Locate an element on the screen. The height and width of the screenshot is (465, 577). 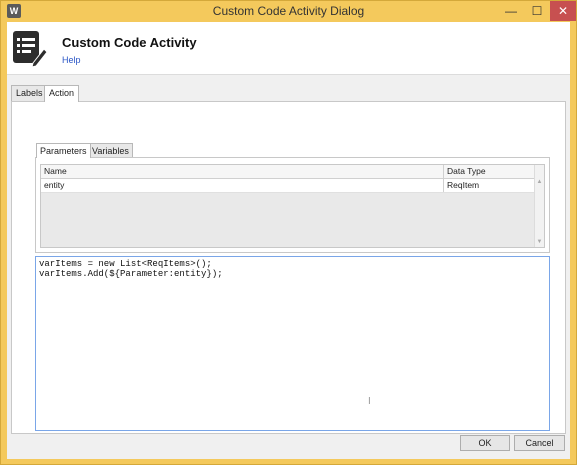
window-title: Custom Code Activity Dialog is located at coordinates (288, 11).